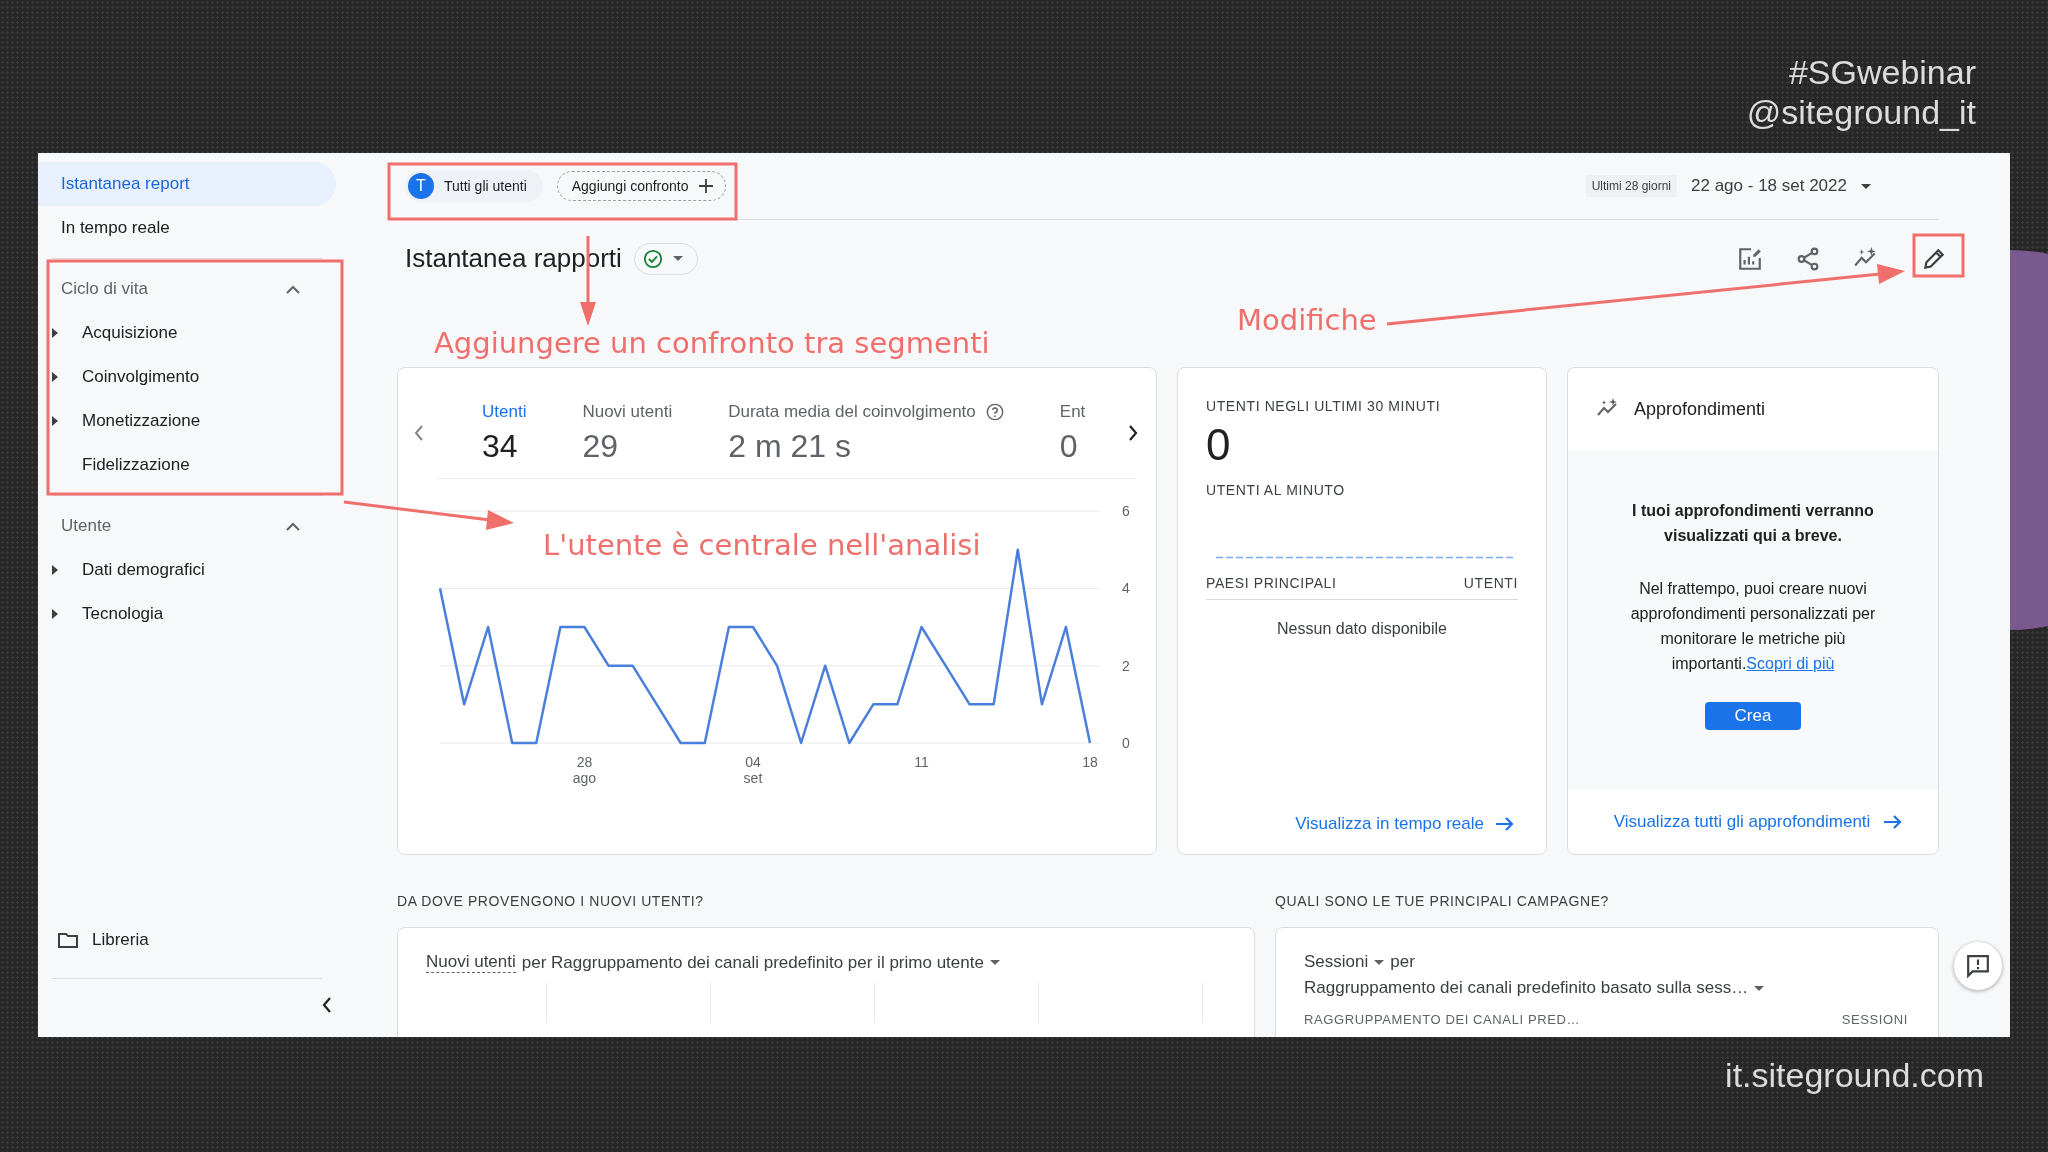 The height and width of the screenshot is (1152, 2048). I want to click on website-url: it.siteground.com, so click(1854, 1075).